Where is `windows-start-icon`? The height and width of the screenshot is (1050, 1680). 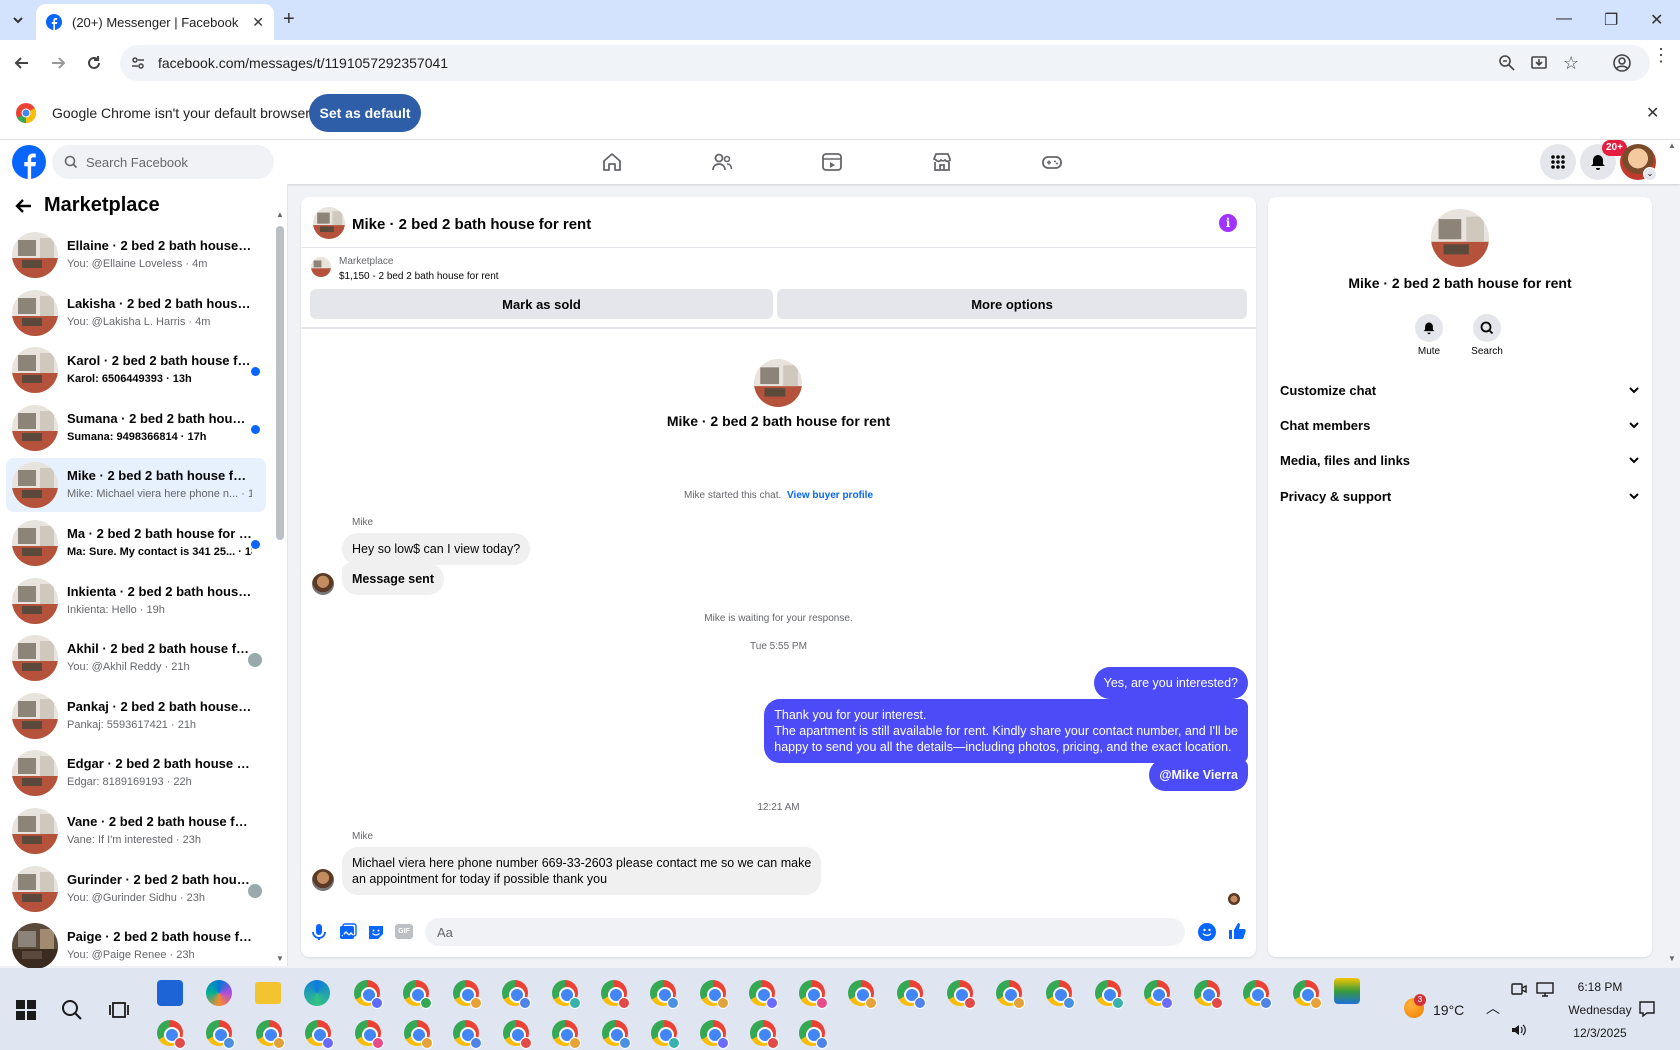
windows-start-icon is located at coordinates (26, 1010).